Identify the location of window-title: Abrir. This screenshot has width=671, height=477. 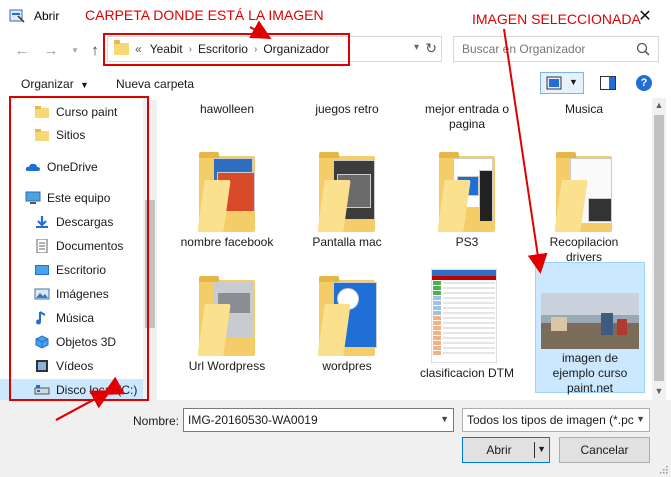
(47, 16).